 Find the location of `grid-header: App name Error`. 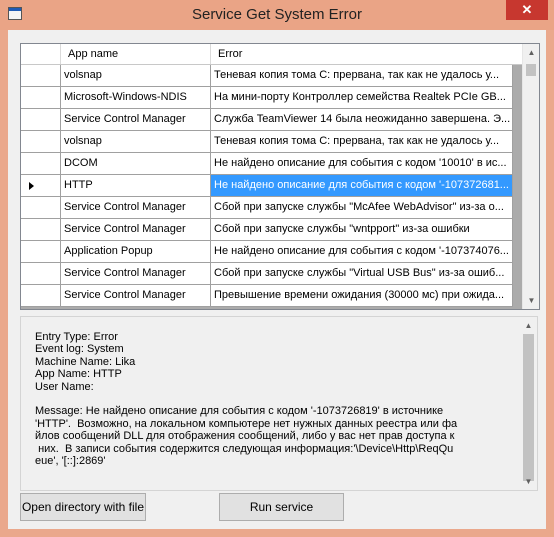

grid-header: App name Error is located at coordinates (272, 54).